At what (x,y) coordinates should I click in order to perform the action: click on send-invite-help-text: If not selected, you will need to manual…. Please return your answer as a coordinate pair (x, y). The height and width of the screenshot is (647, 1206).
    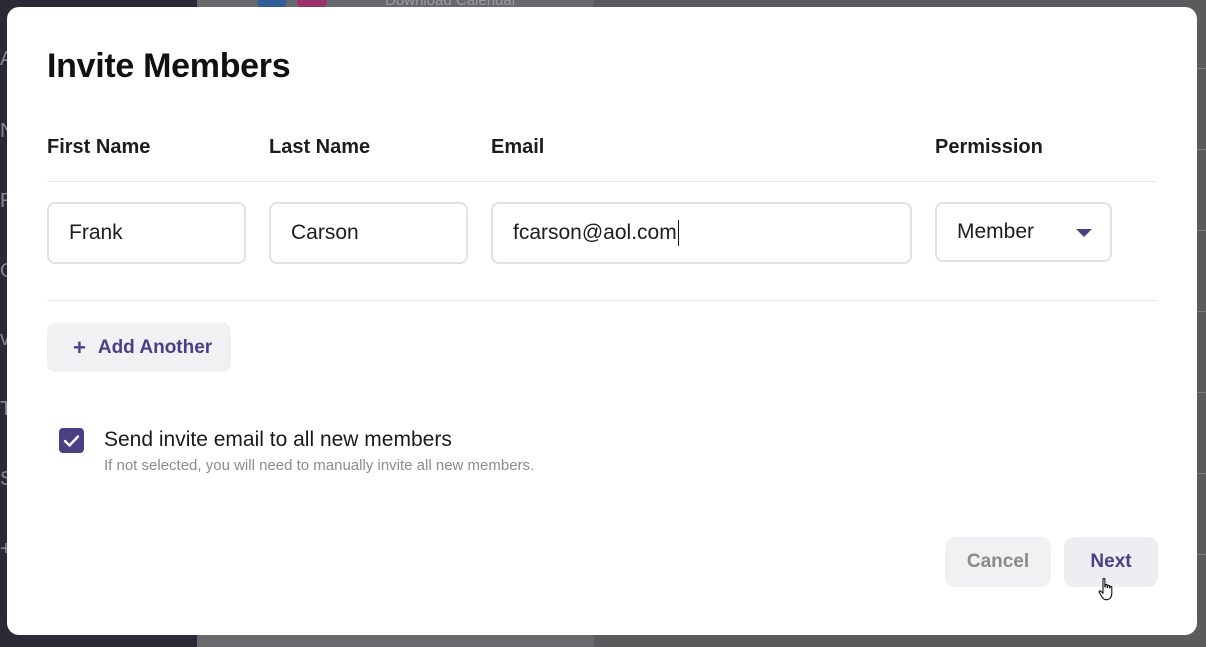
    Looking at the image, I should click on (319, 465).